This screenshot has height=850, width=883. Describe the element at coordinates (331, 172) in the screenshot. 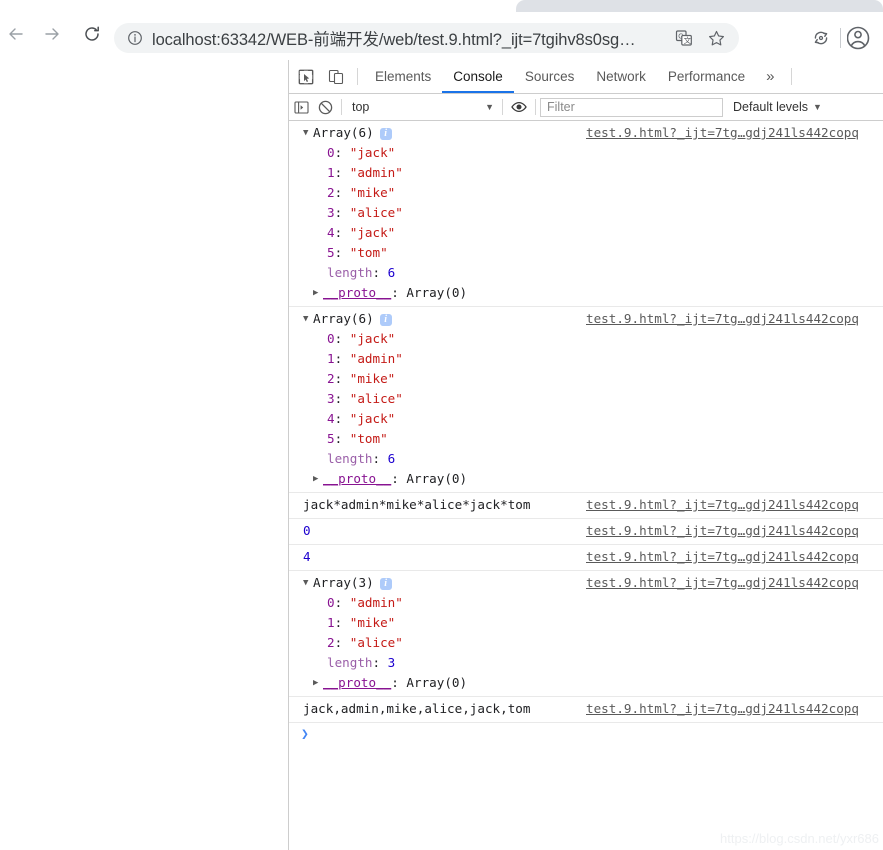

I see `property-key: 1` at that location.